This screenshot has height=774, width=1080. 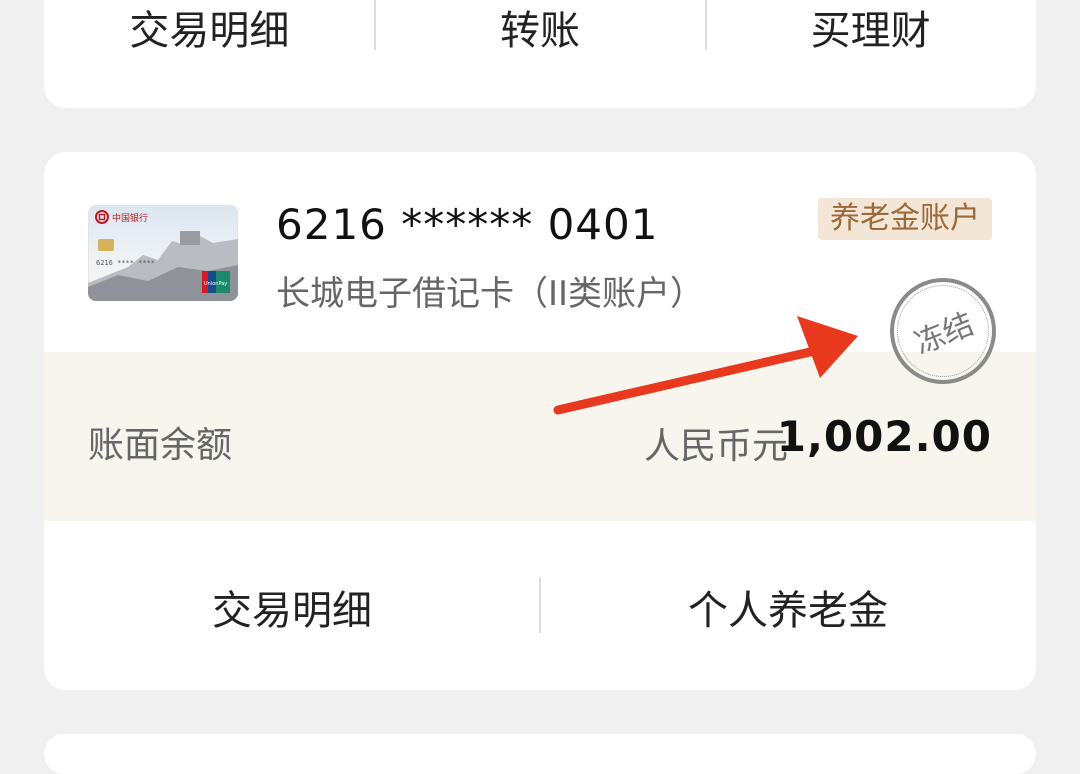 I want to click on account-transaction-details-button: 交易明细, so click(x=292, y=607).